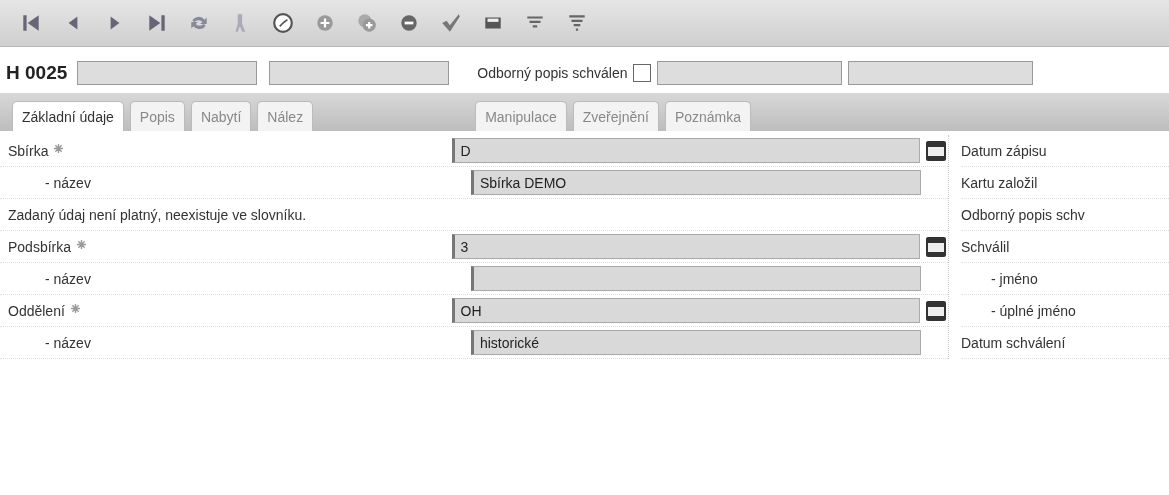 The width and height of the screenshot is (1169, 495). I want to click on field-label: Sbírka, so click(28, 150).